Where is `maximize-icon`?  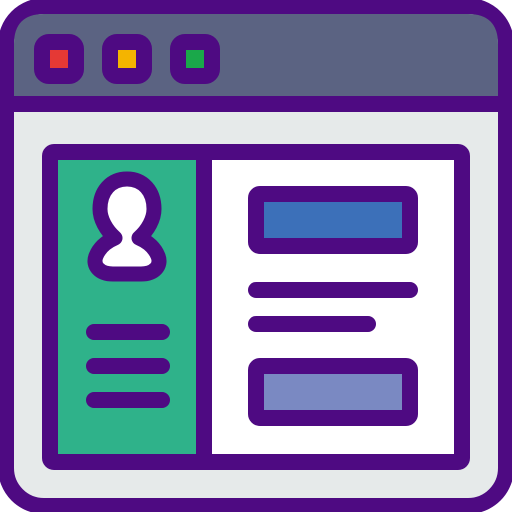
maximize-icon is located at coordinates (195, 59).